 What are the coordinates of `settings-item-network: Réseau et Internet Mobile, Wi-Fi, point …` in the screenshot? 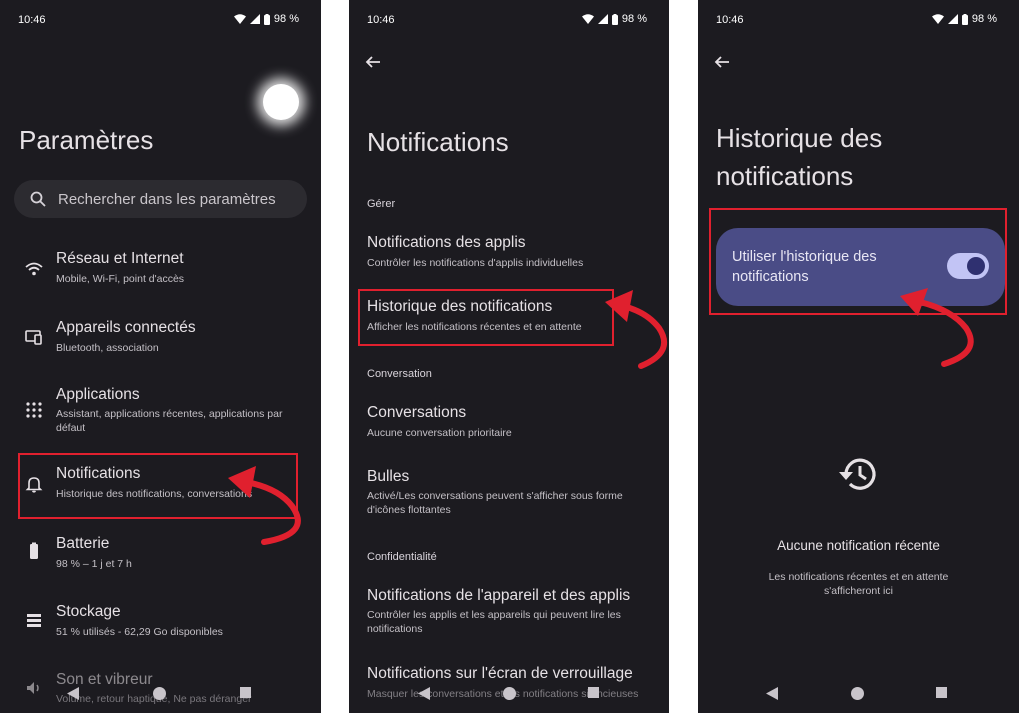 It's located at (160, 273).